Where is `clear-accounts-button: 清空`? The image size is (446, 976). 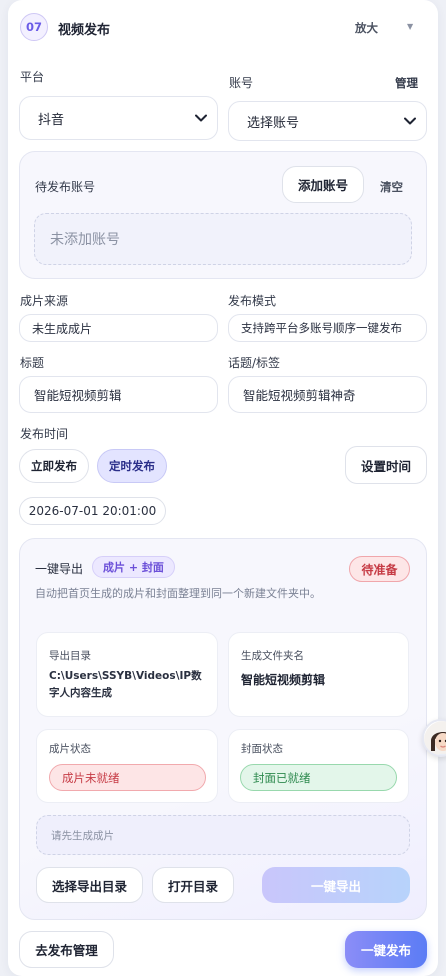 clear-accounts-button: 清空 is located at coordinates (391, 187).